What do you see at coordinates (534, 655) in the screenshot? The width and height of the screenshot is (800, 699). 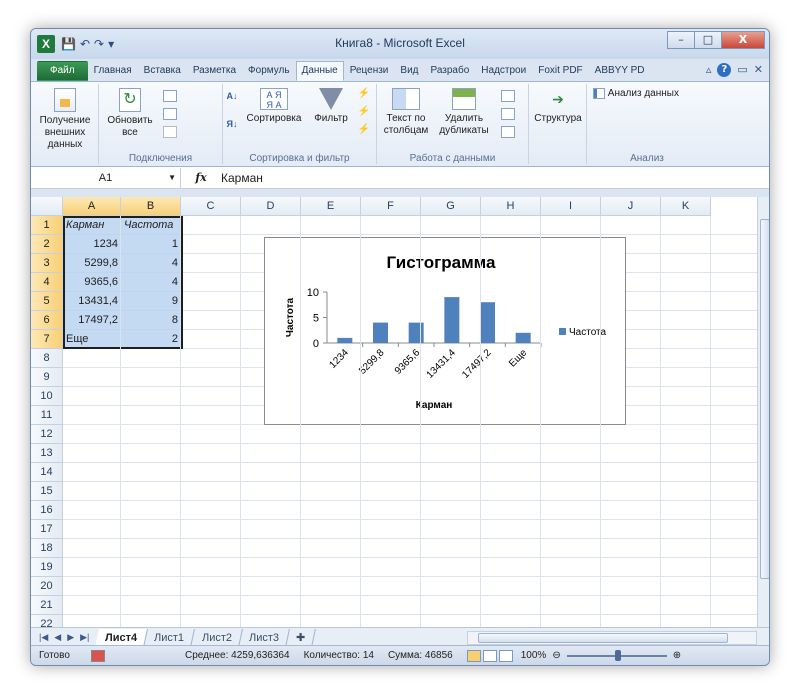 I see `zoom-level: 100%` at bounding box center [534, 655].